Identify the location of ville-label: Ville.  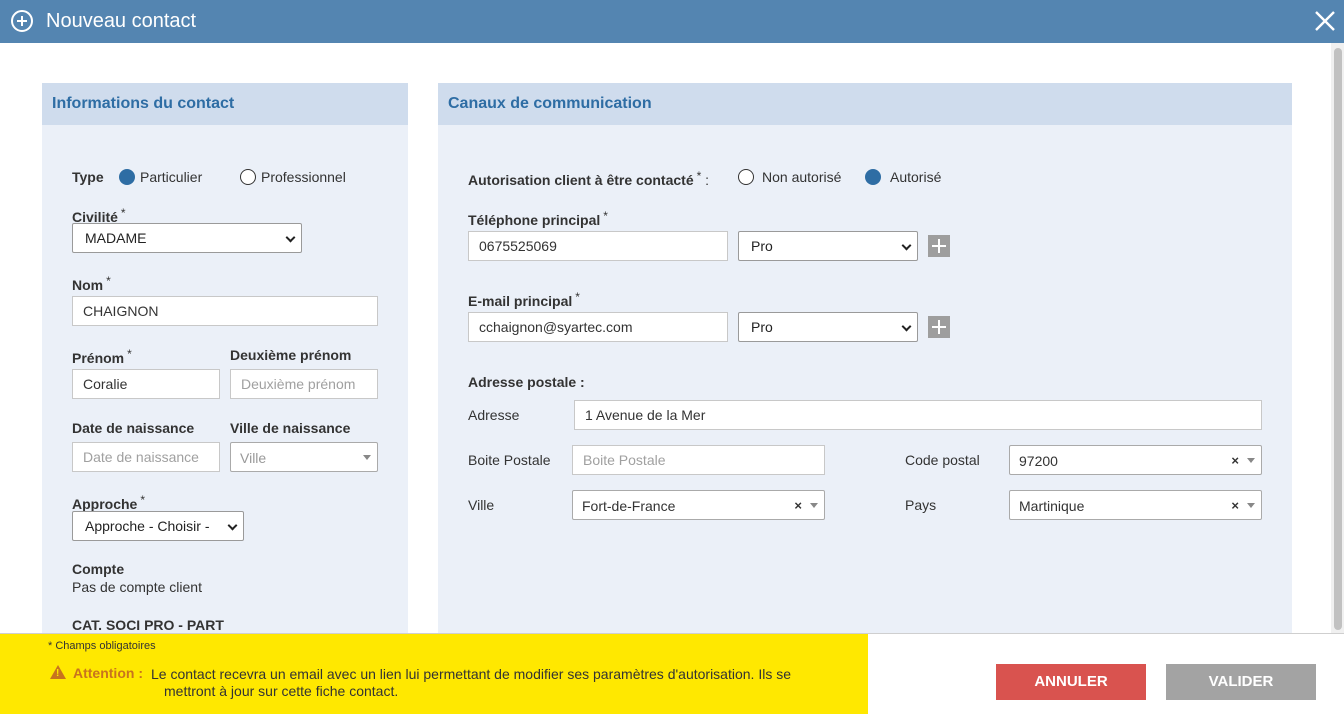
(481, 505).